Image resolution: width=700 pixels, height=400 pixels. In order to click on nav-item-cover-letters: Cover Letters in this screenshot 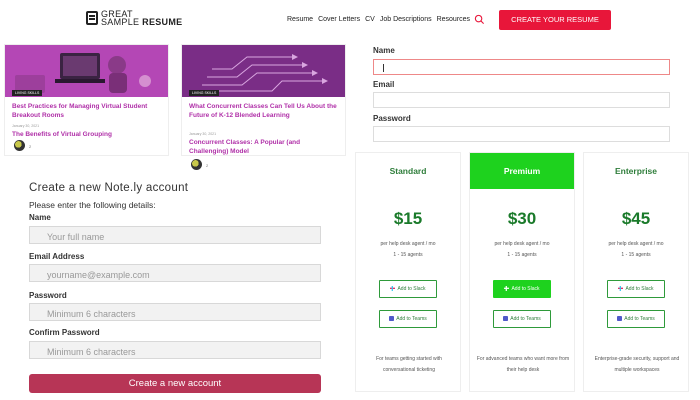, I will do `click(339, 19)`.